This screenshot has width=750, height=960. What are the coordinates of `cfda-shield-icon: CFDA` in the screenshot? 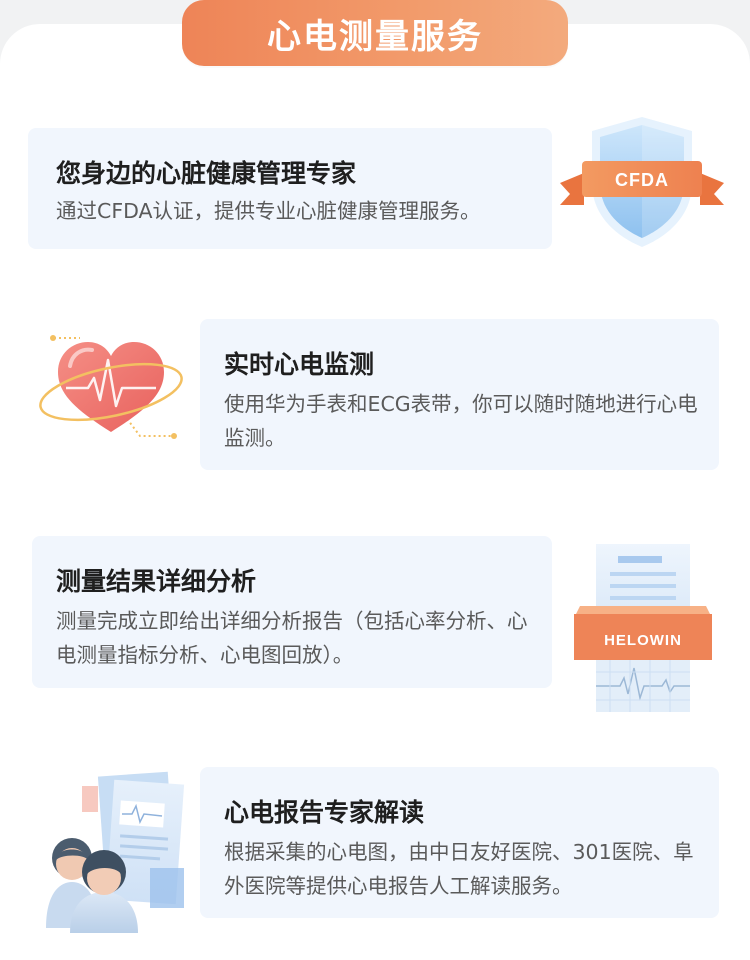 It's located at (642, 183).